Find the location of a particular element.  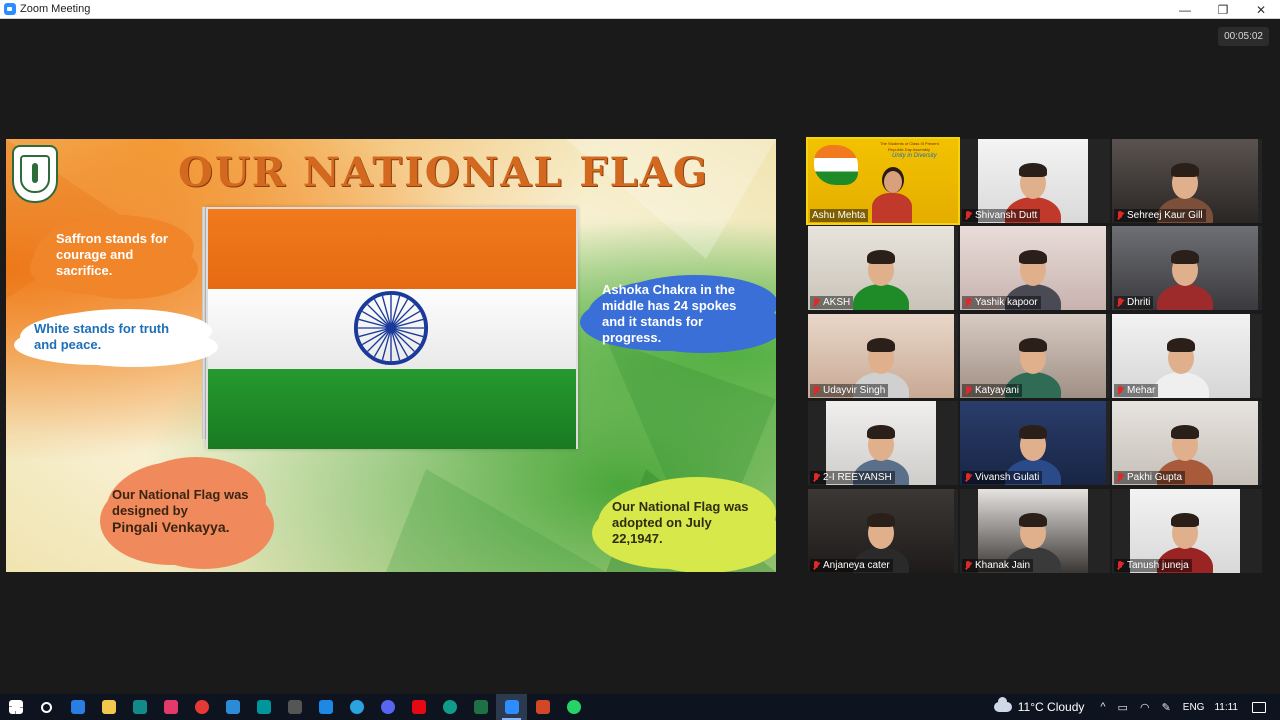

powerpoint-icon is located at coordinates (542, 707).